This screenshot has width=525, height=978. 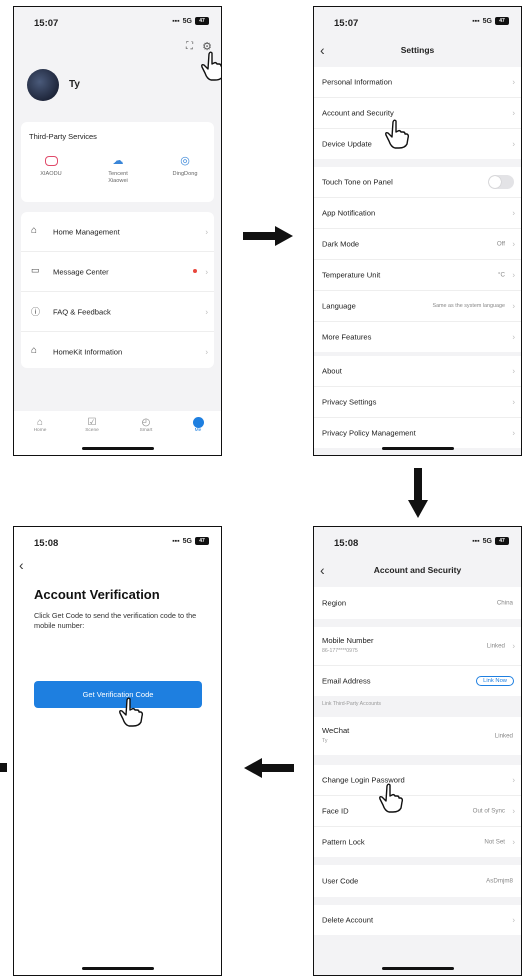 What do you see at coordinates (198, 425) in the screenshot?
I see `tab-me: Me` at bounding box center [198, 425].